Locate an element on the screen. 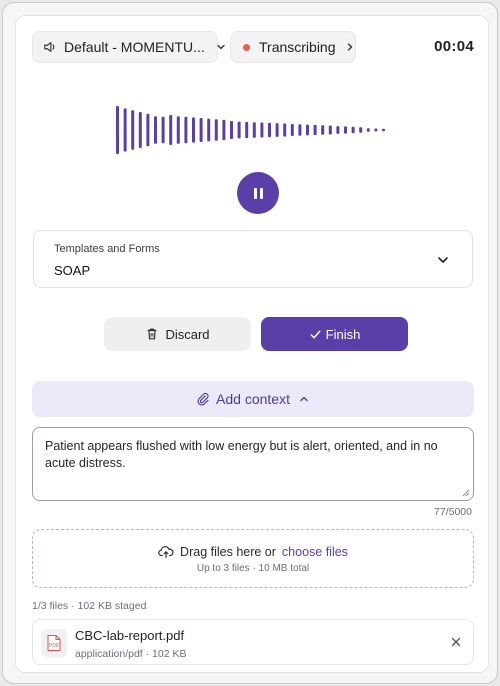 The image size is (500, 686). staged-files-summary: 1/3 files · 102 KB staged is located at coordinates (89, 606).